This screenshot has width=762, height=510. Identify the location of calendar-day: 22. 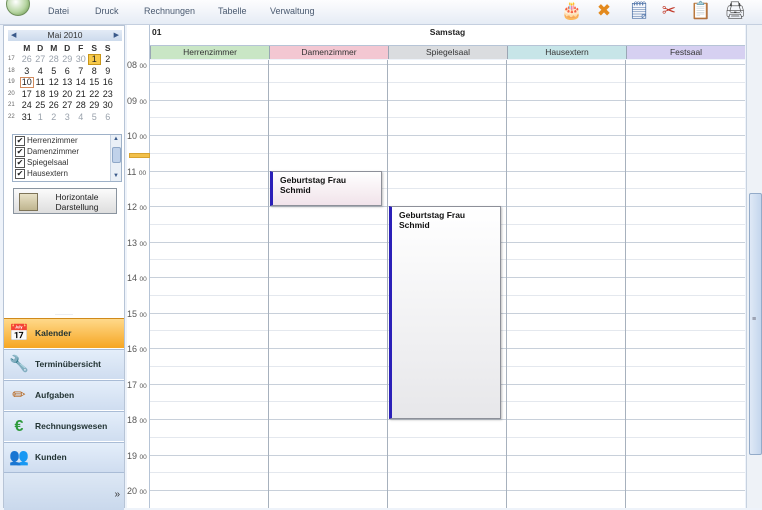
(95, 94).